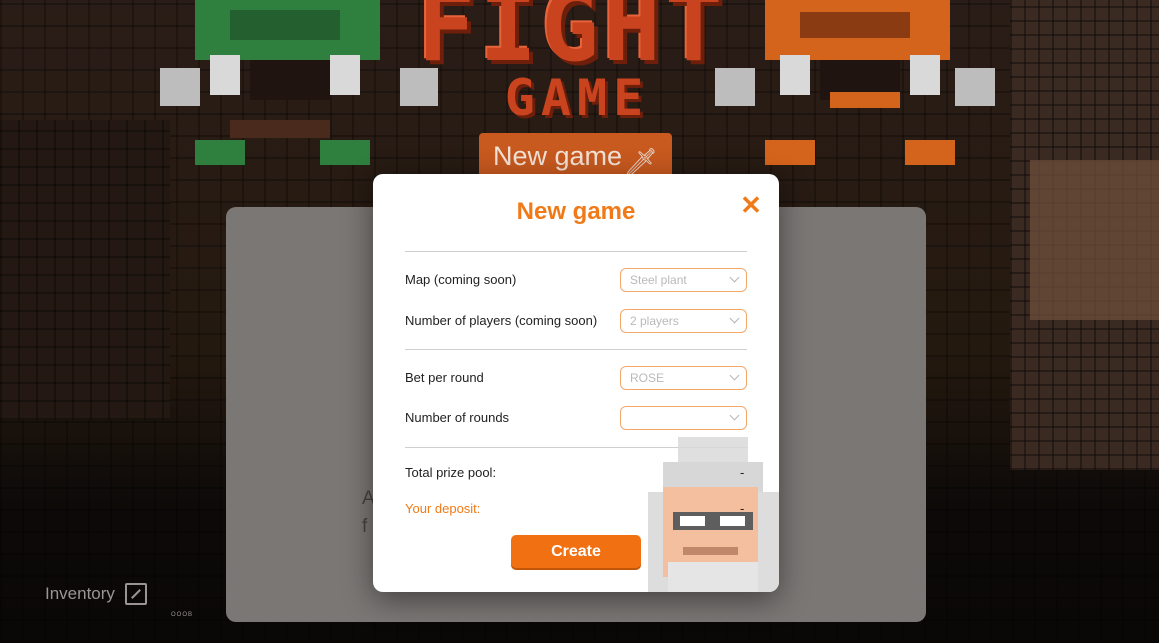 The height and width of the screenshot is (643, 1159). What do you see at coordinates (443, 508) in the screenshot?
I see `your-deposit-label: Your deposit:` at bounding box center [443, 508].